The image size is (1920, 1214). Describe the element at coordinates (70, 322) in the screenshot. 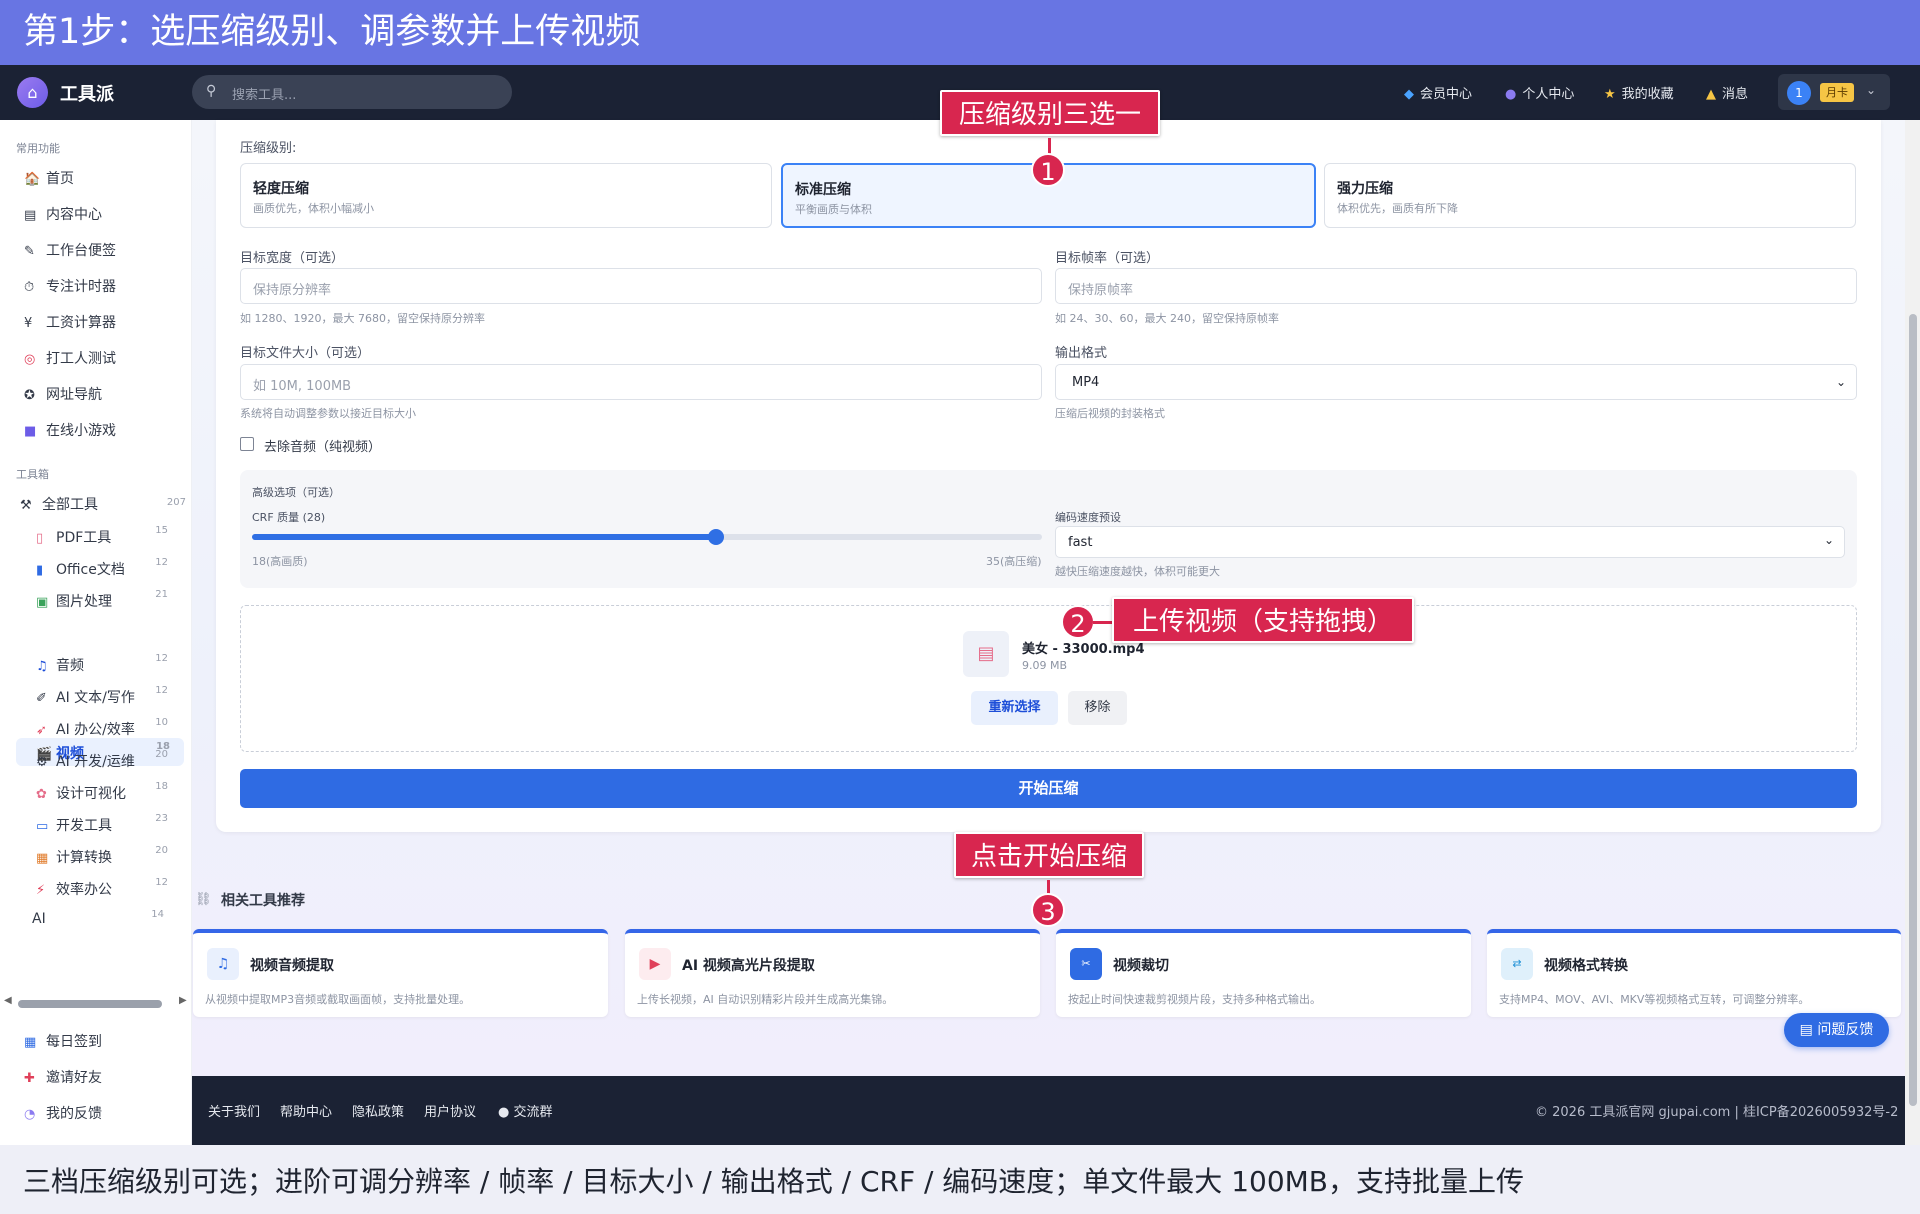

I see `sidebar-item-salary-calc: ¥ 工资计算器` at that location.